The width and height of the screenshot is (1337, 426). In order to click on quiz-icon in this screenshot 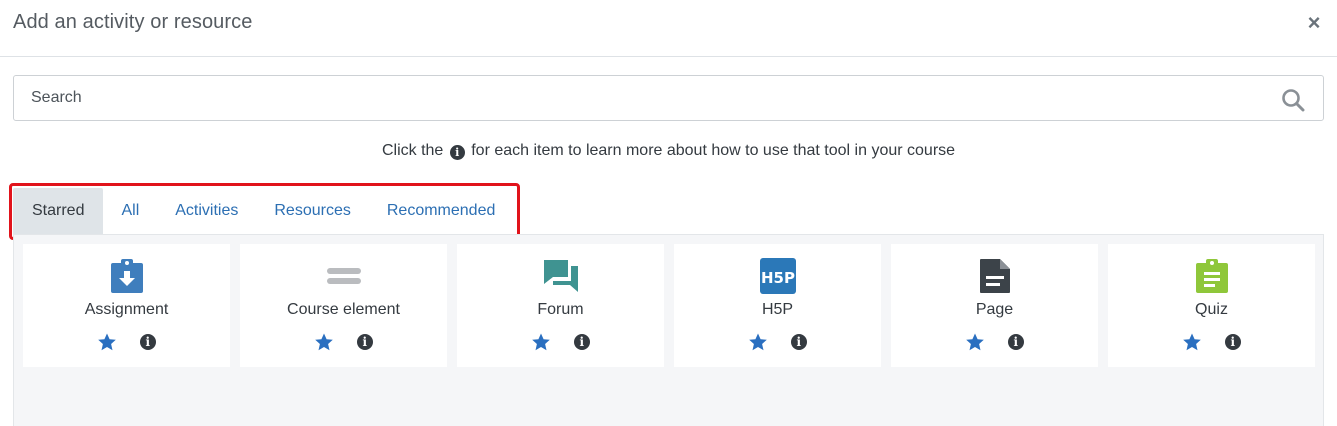, I will do `click(1212, 276)`.